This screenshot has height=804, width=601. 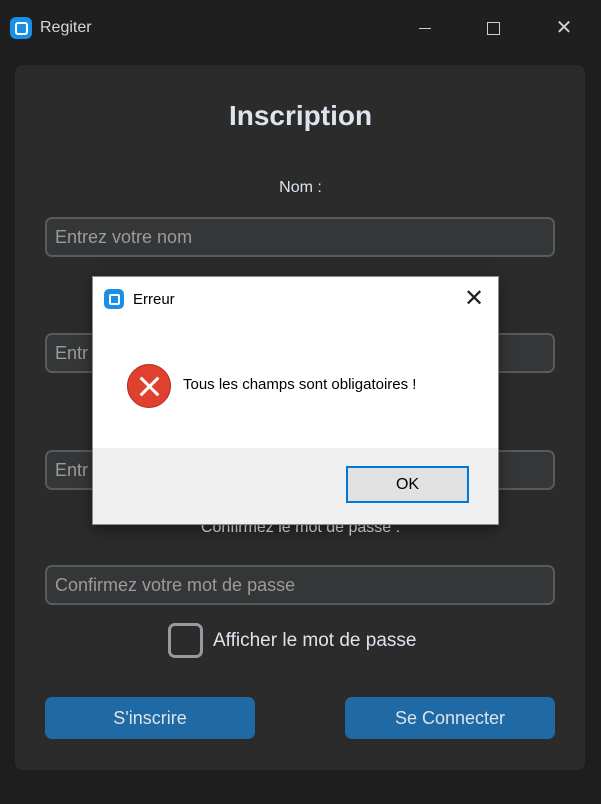 I want to click on ok-button: OK, so click(x=407, y=484).